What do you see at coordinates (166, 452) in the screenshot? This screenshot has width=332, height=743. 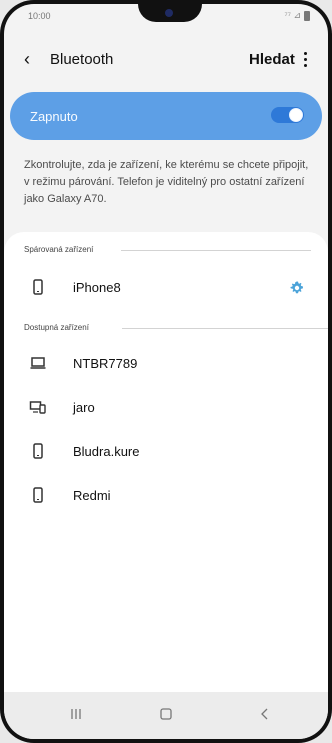 I see `available-device-row: Bludra.kure` at bounding box center [166, 452].